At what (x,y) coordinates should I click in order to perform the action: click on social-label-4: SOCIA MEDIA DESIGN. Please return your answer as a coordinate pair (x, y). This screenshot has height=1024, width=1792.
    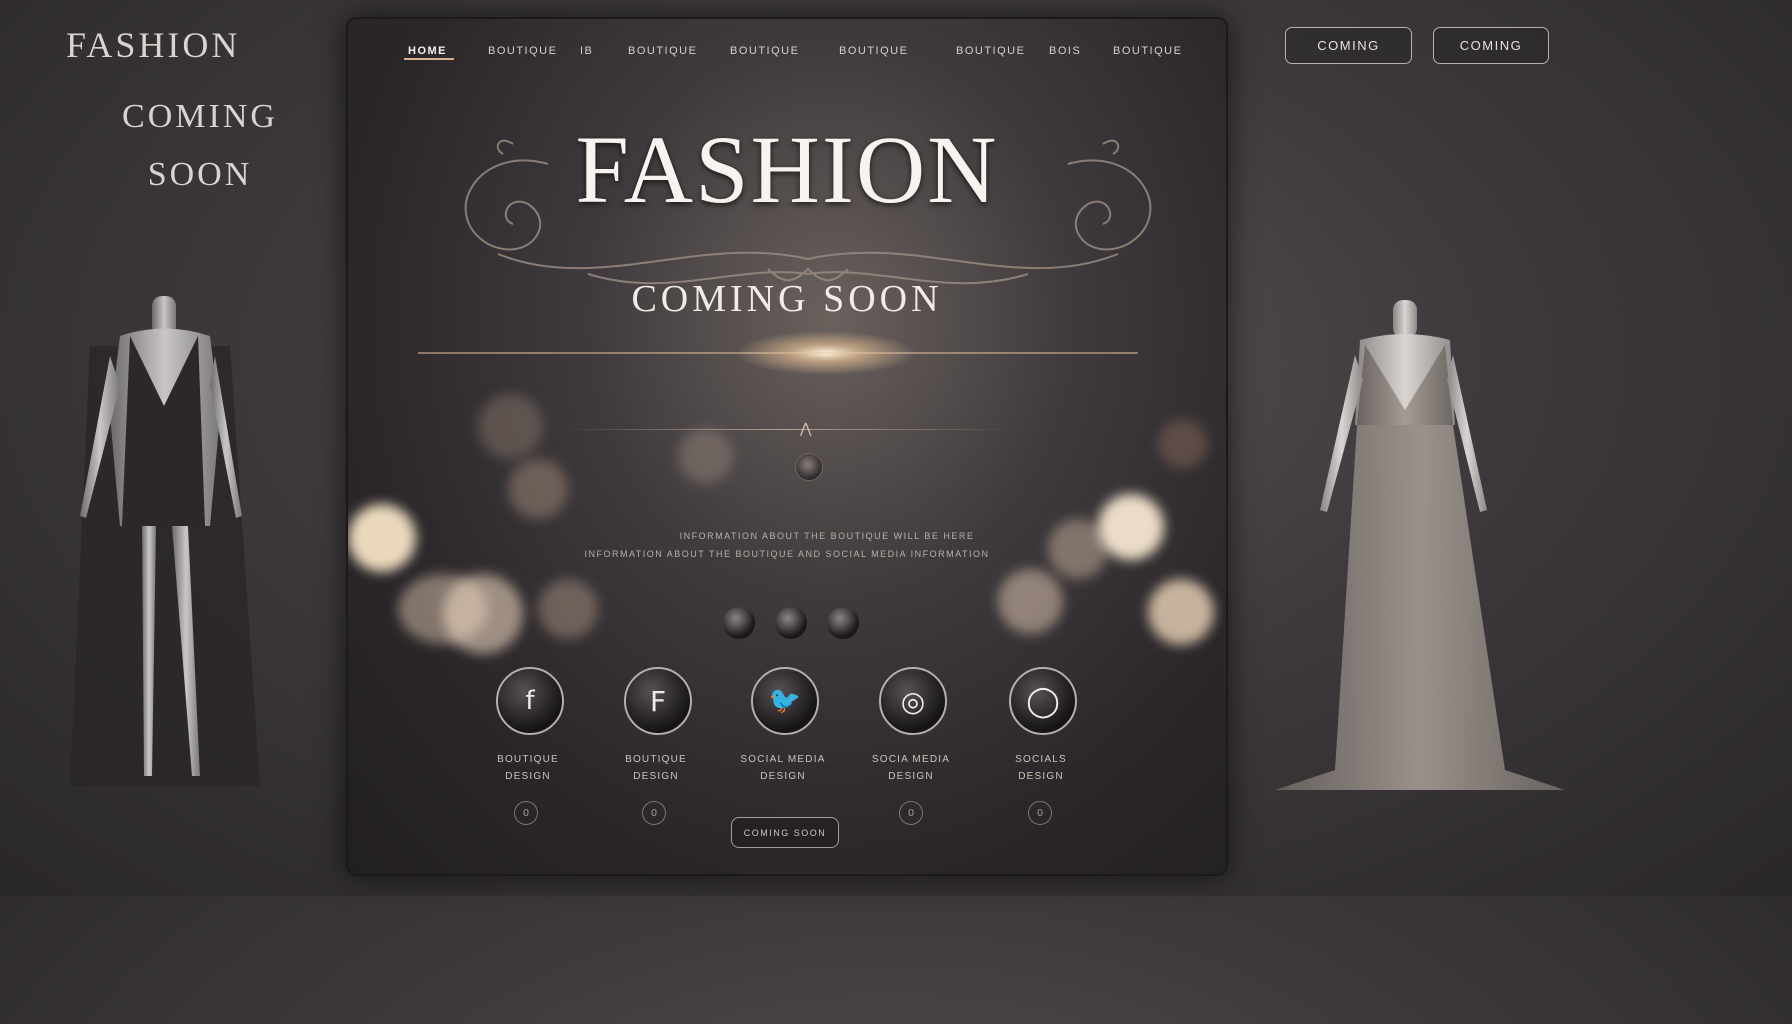
    Looking at the image, I should click on (911, 768).